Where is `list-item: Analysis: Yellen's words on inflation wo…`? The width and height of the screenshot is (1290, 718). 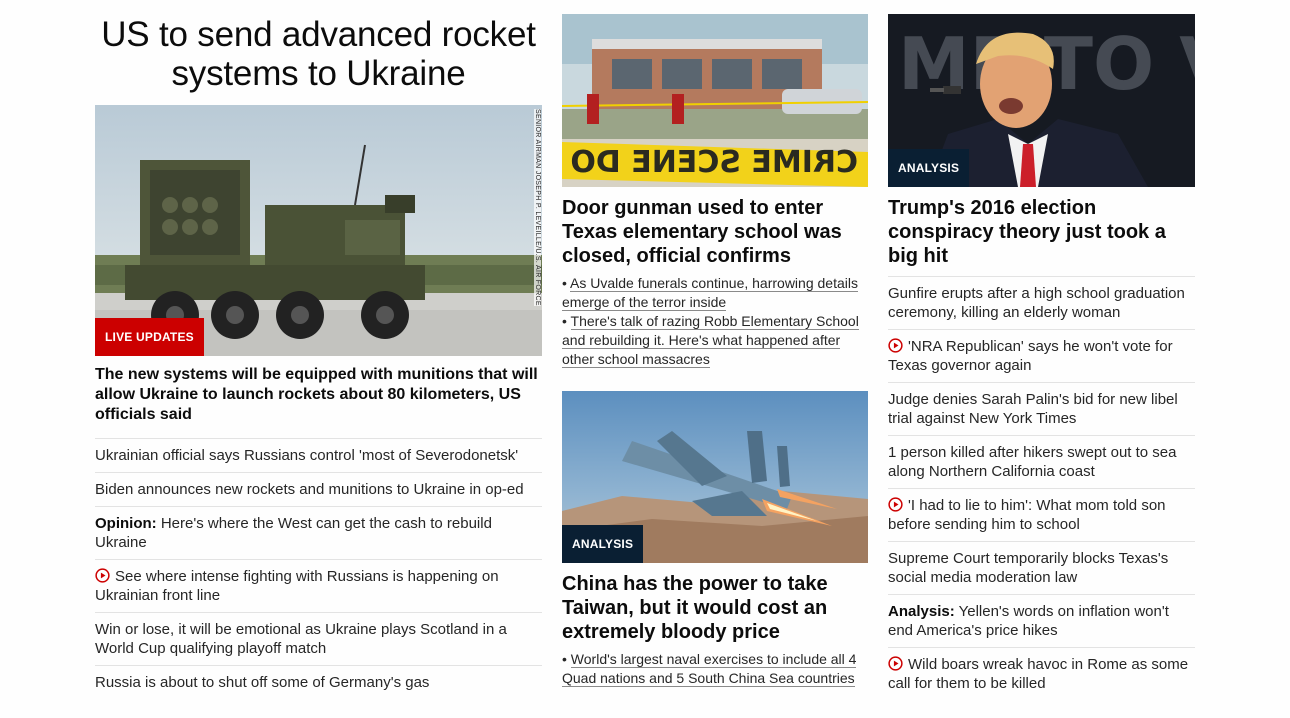
list-item: Analysis: Yellen's words on inflation wo… is located at coordinates (1041, 621).